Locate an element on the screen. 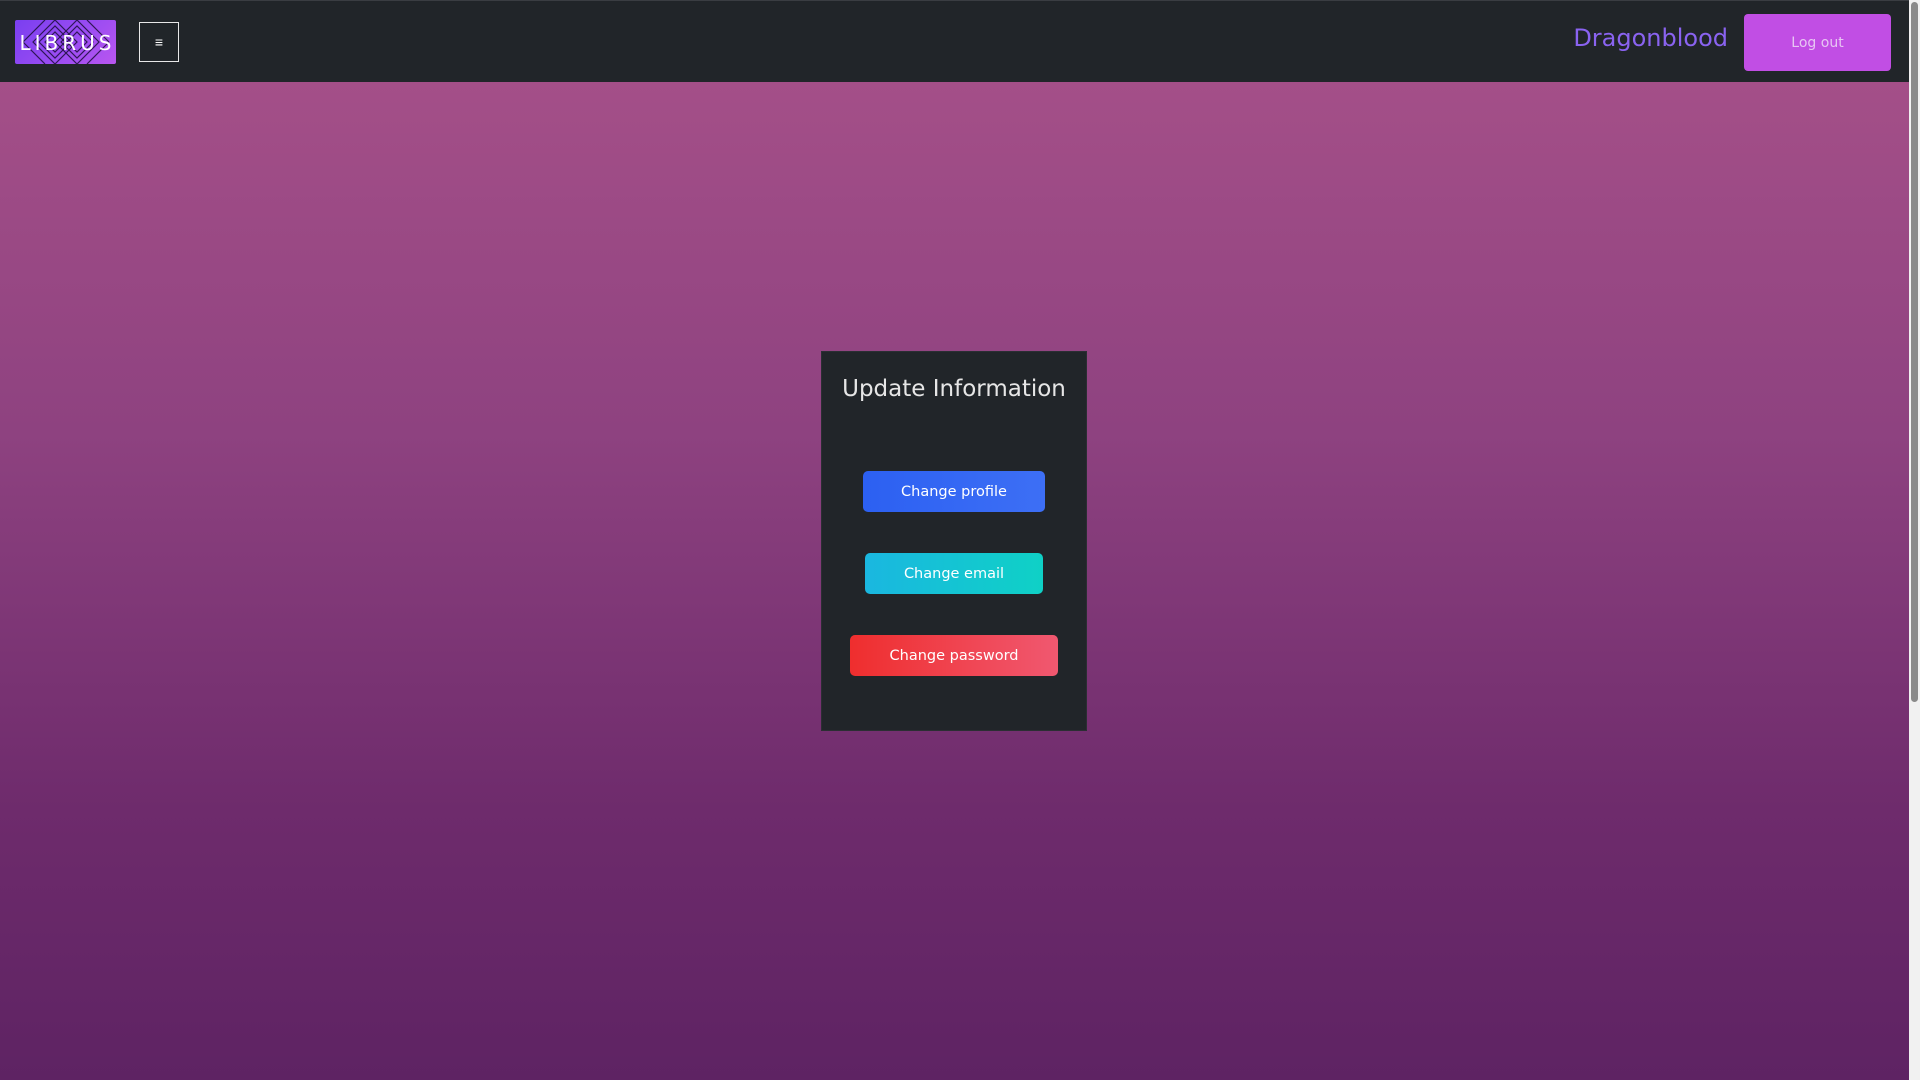 Image resolution: width=1920 pixels, height=1080 pixels. change-password-button: Change password is located at coordinates (954, 655).